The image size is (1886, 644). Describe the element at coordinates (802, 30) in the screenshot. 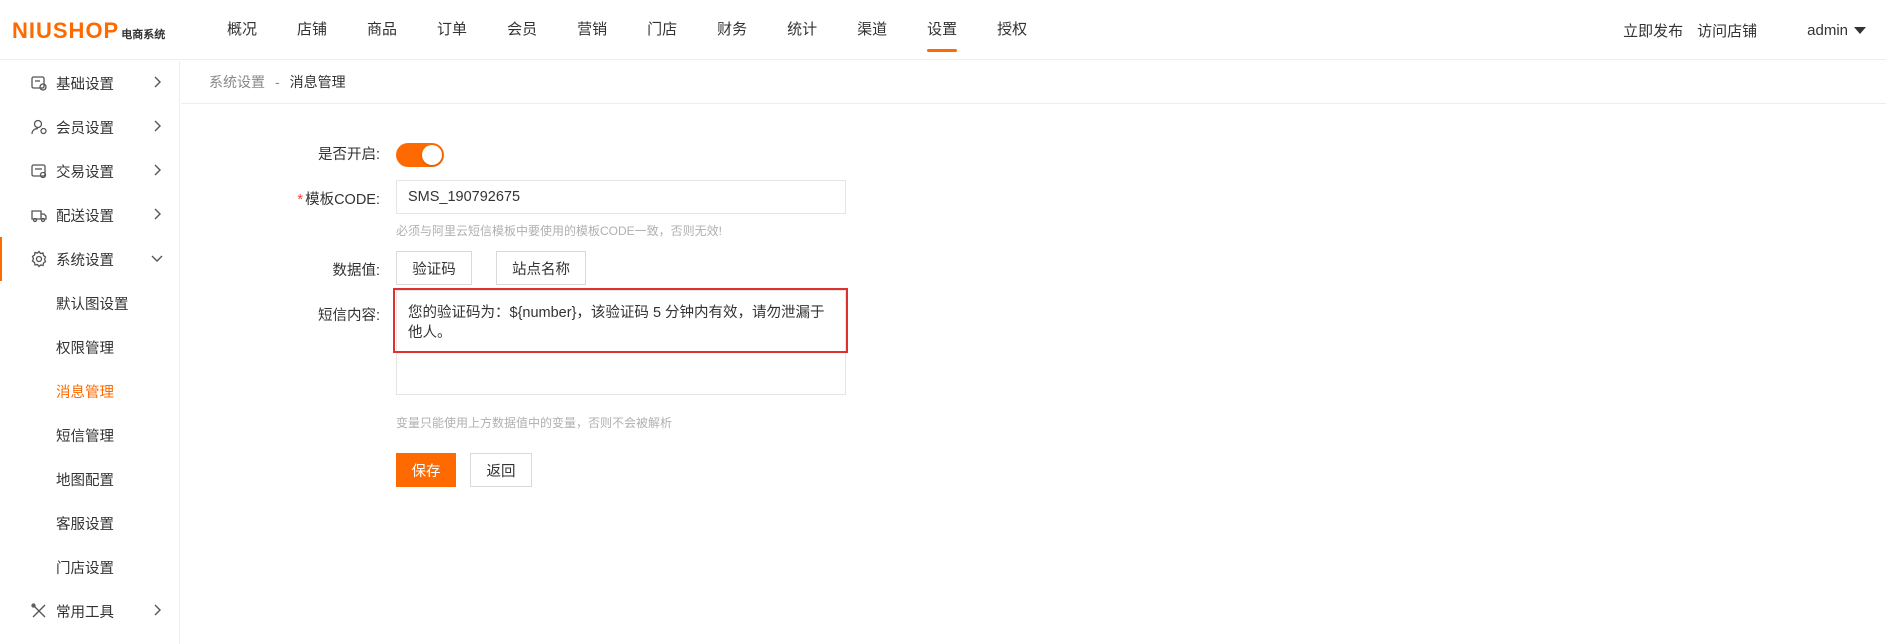

I see `topnav-stats: 统计` at that location.